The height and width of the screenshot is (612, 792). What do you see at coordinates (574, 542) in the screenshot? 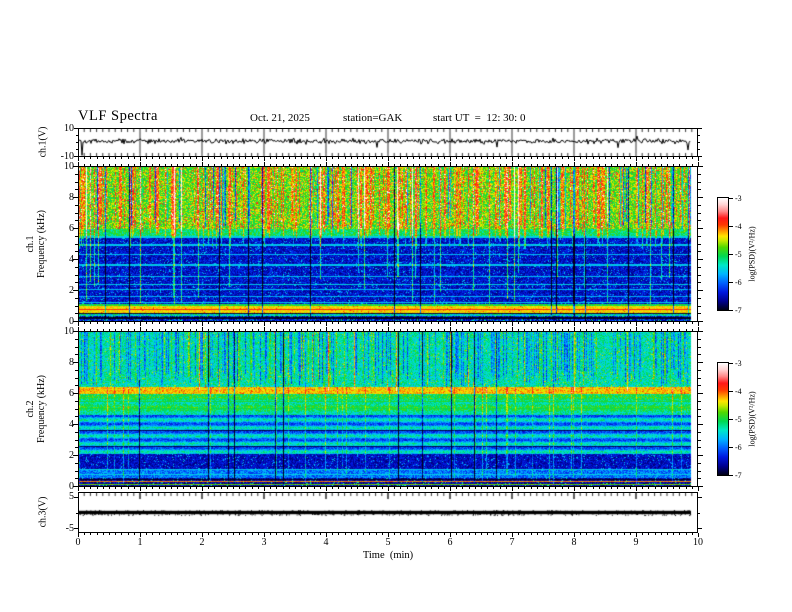
I see `x-tick-label: 8` at bounding box center [574, 542].